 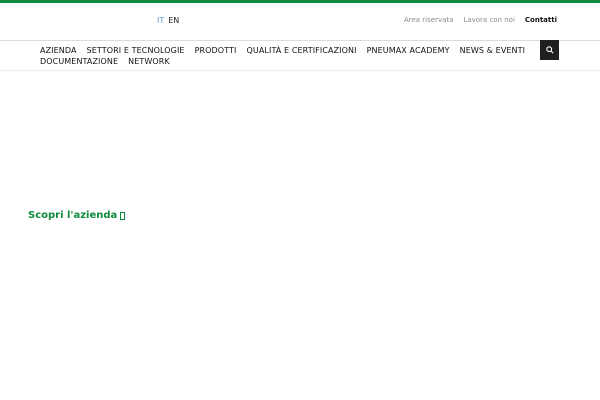 I want to click on nav-item-network: NETWORK, so click(x=149, y=61).